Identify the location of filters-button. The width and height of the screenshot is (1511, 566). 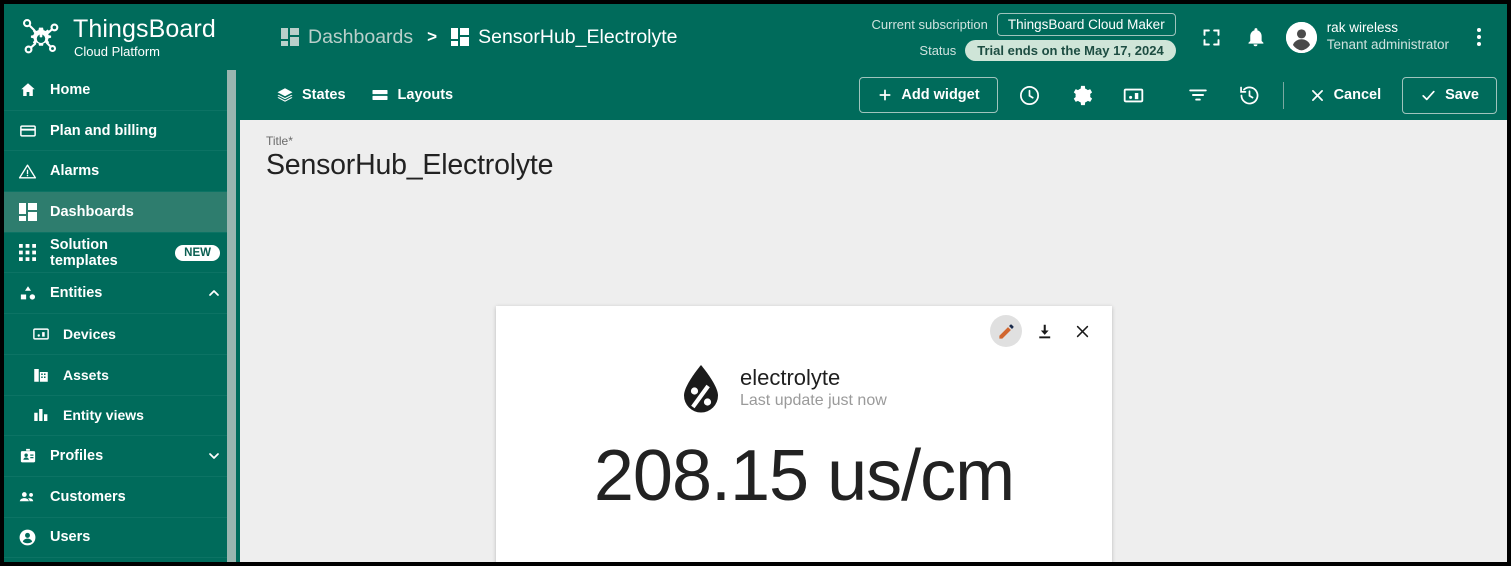
(1198, 95).